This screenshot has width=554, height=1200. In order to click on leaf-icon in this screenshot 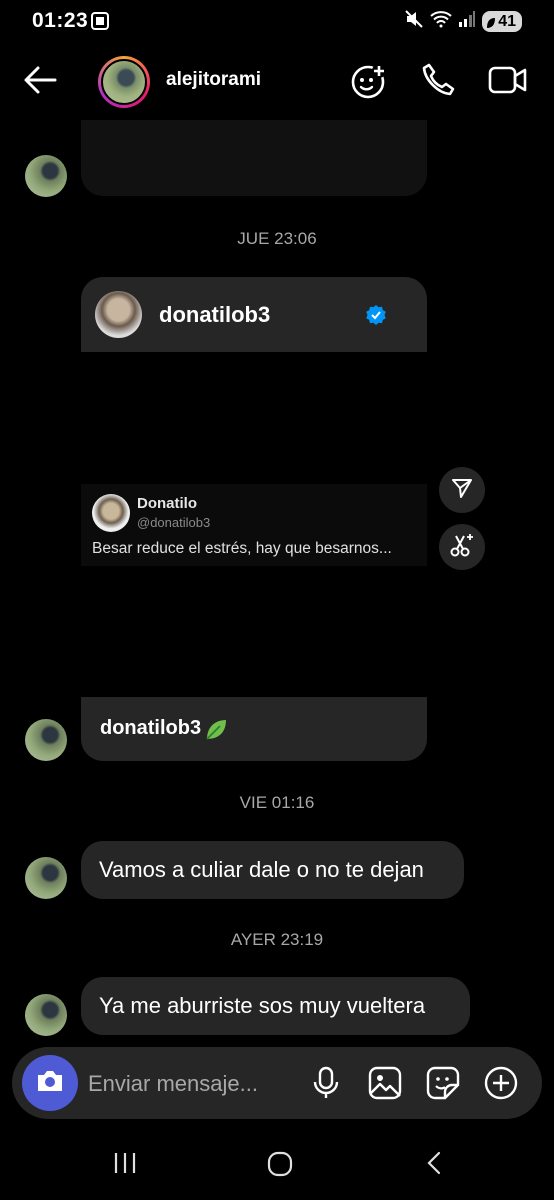, I will do `click(491, 24)`.